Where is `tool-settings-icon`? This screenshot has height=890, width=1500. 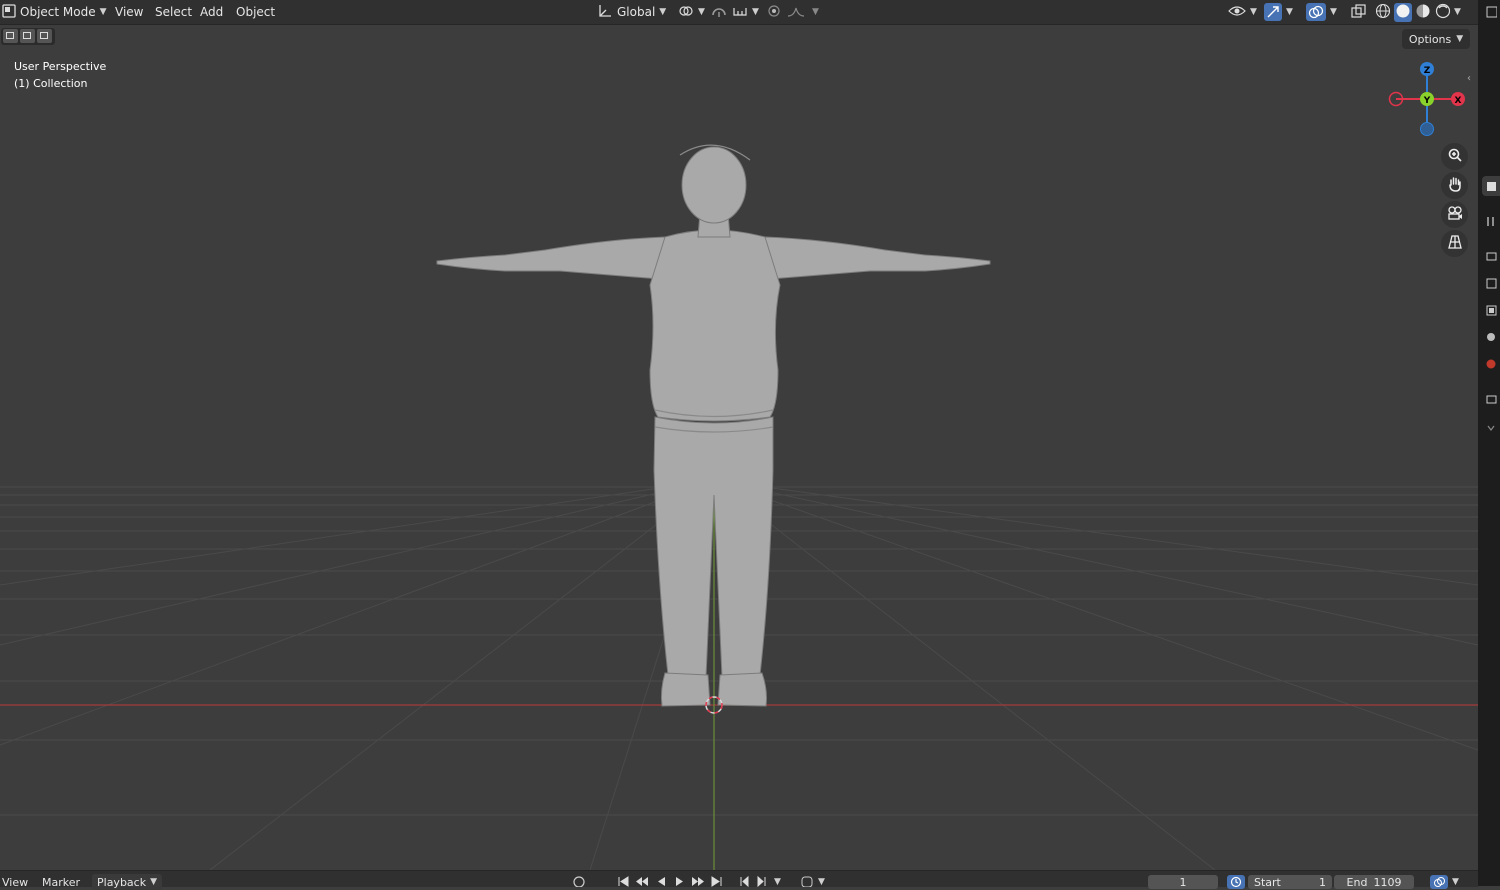
tool-settings-icon is located at coordinates (1491, 221).